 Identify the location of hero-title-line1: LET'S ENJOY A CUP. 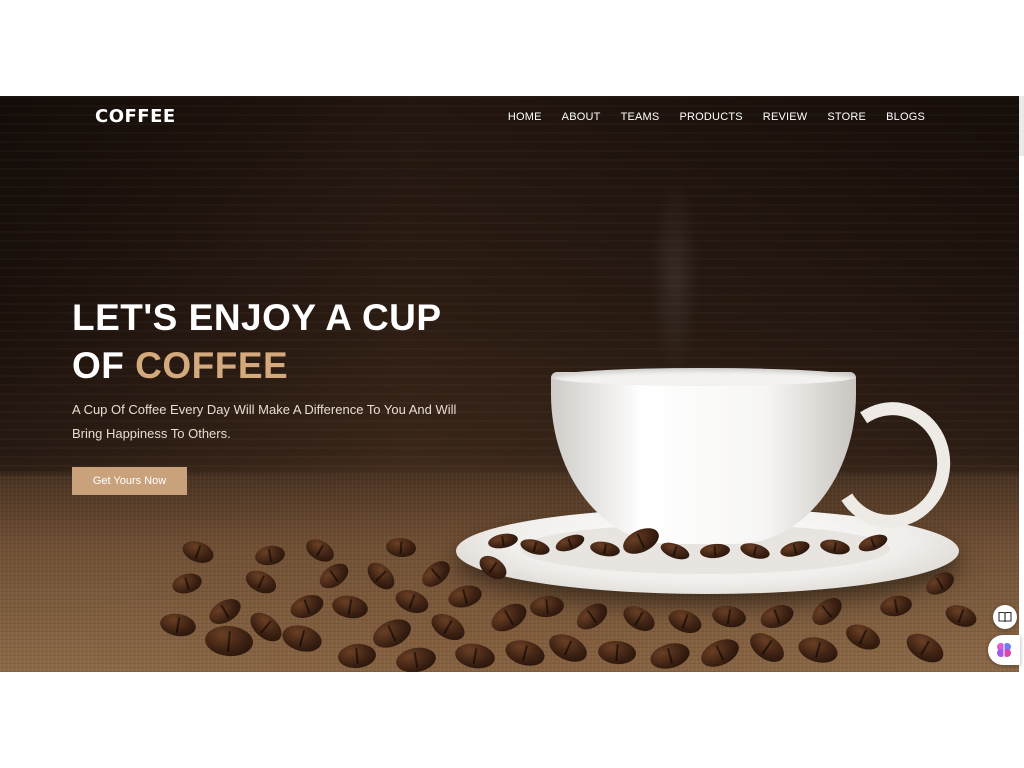
(257, 317).